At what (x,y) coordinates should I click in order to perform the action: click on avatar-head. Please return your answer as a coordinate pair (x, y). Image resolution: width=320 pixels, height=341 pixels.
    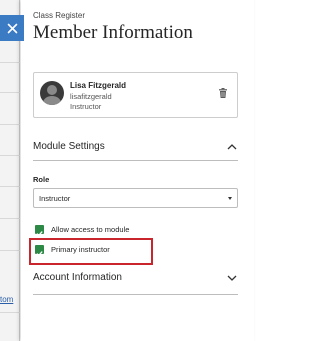
    Looking at the image, I should click on (52, 90).